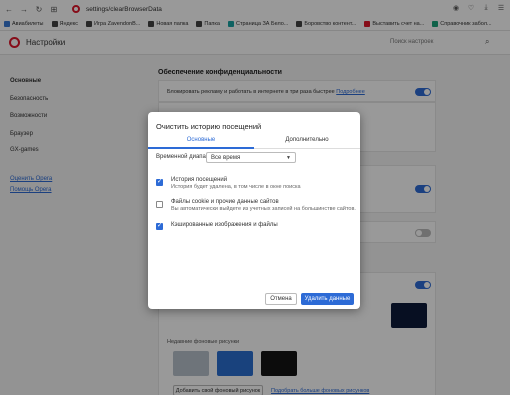  I want to click on chevron-down-icon: ▼, so click(288, 158).